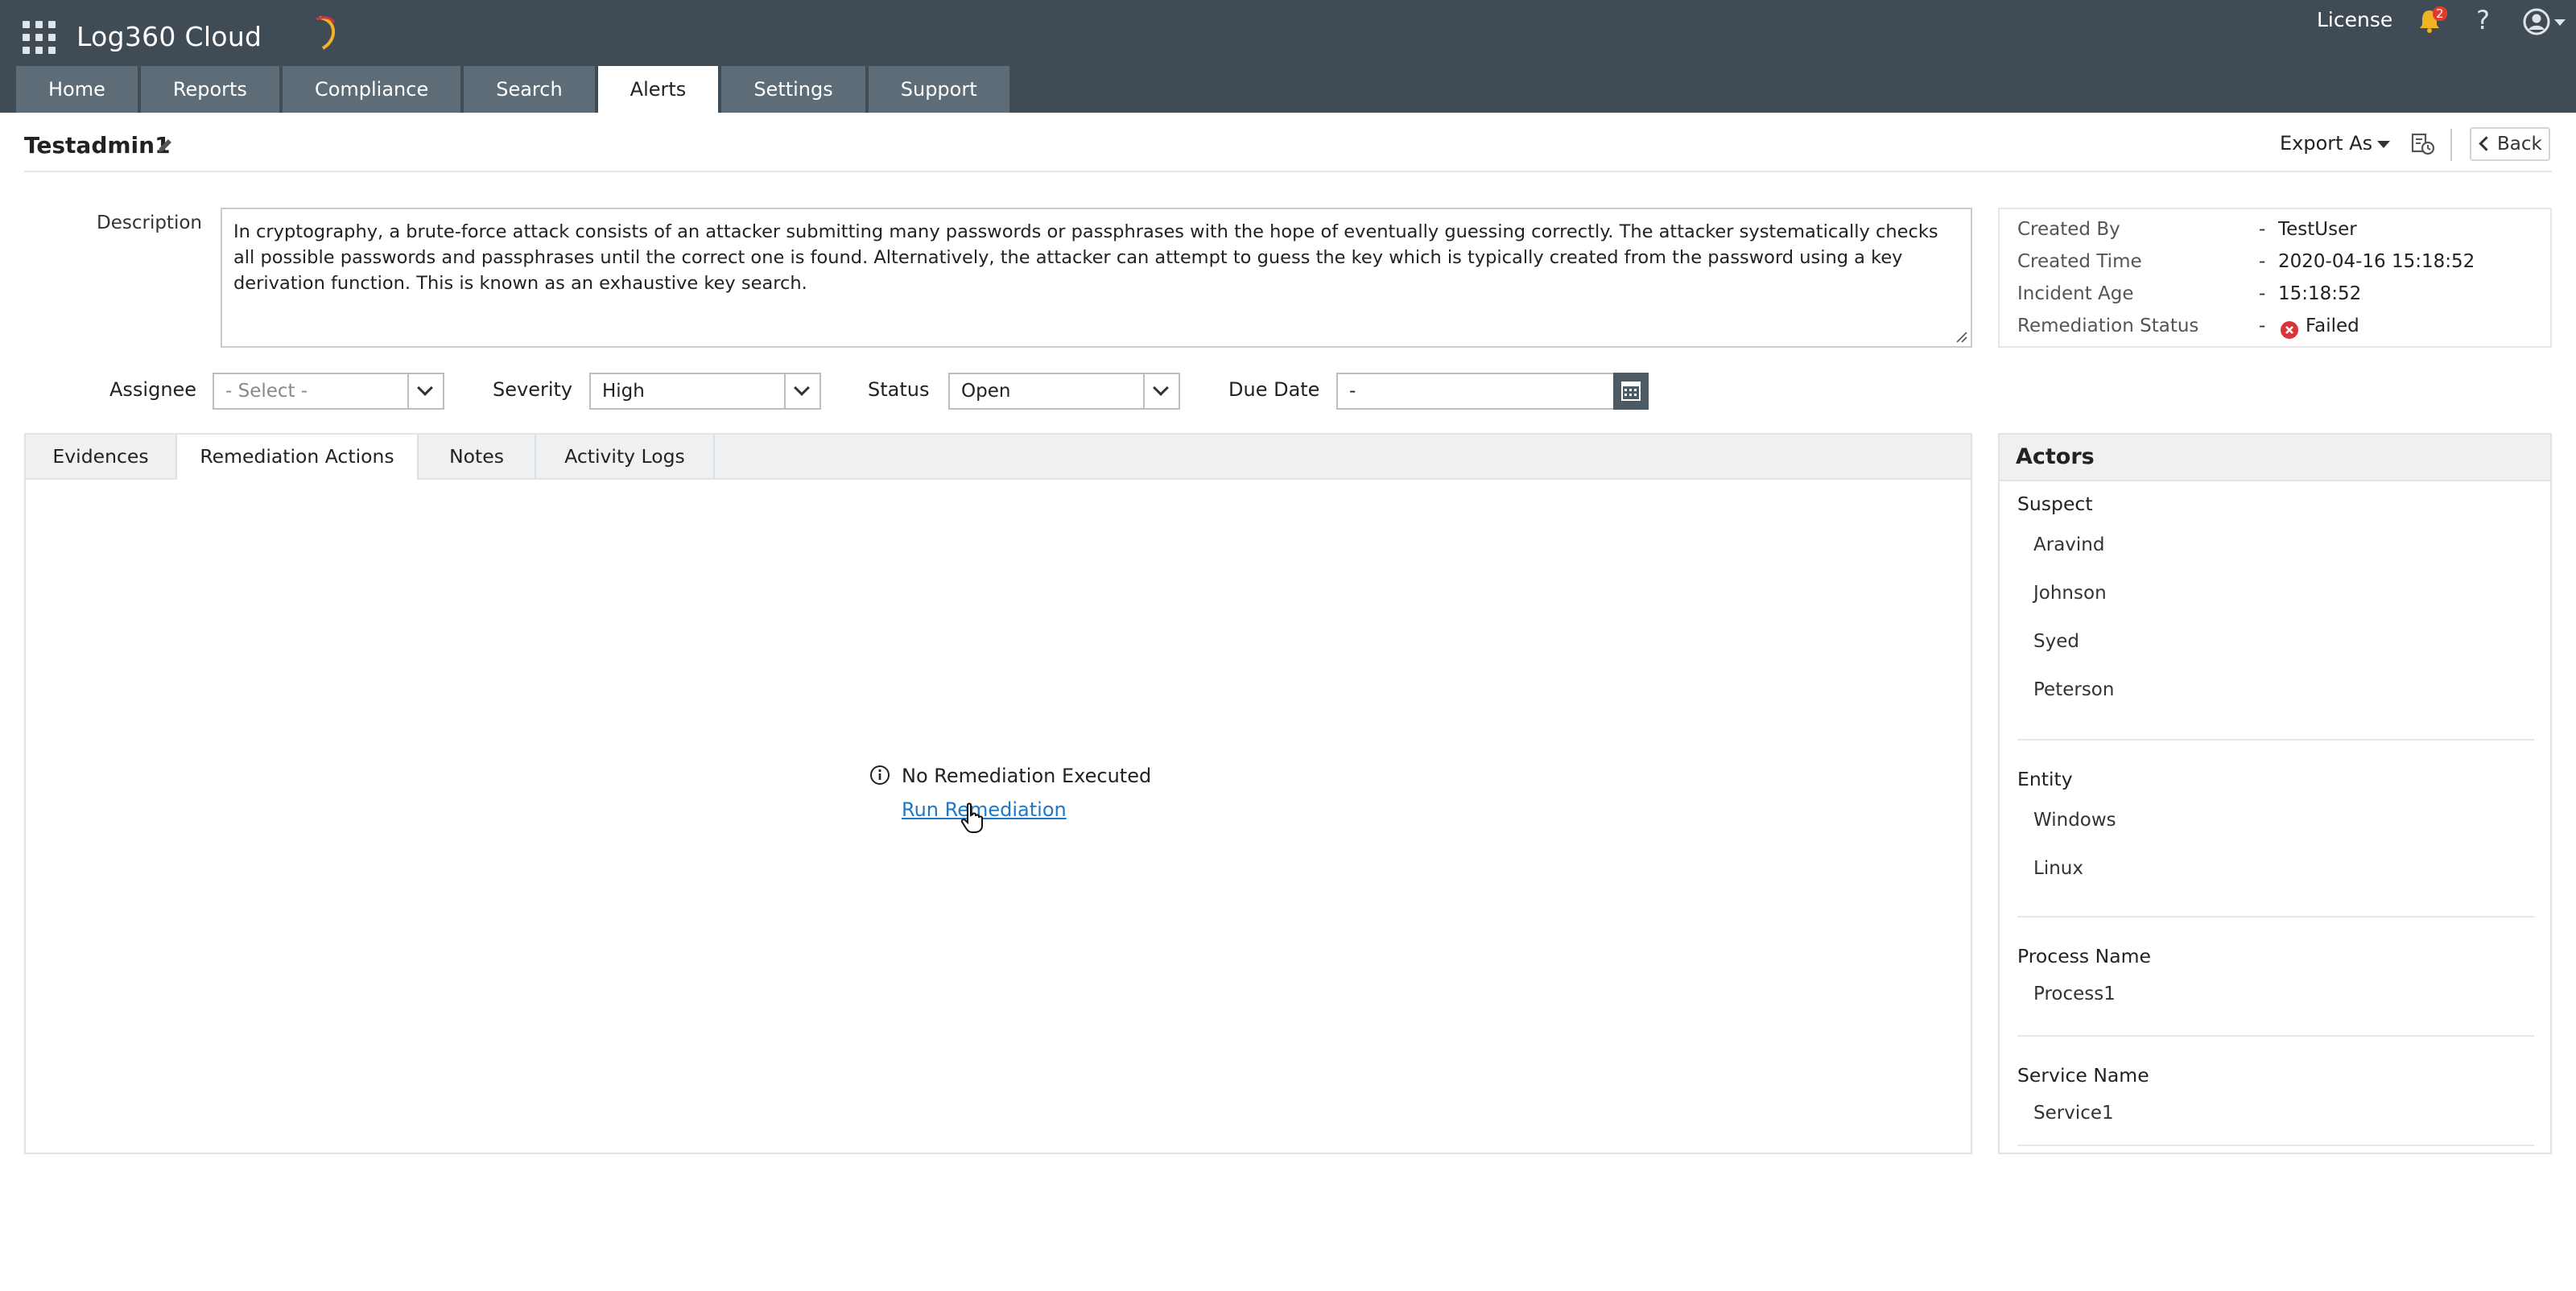 This screenshot has height=1291, width=2576. What do you see at coordinates (2084, 956) in the screenshot?
I see `process-name-heading: Process Name` at bounding box center [2084, 956].